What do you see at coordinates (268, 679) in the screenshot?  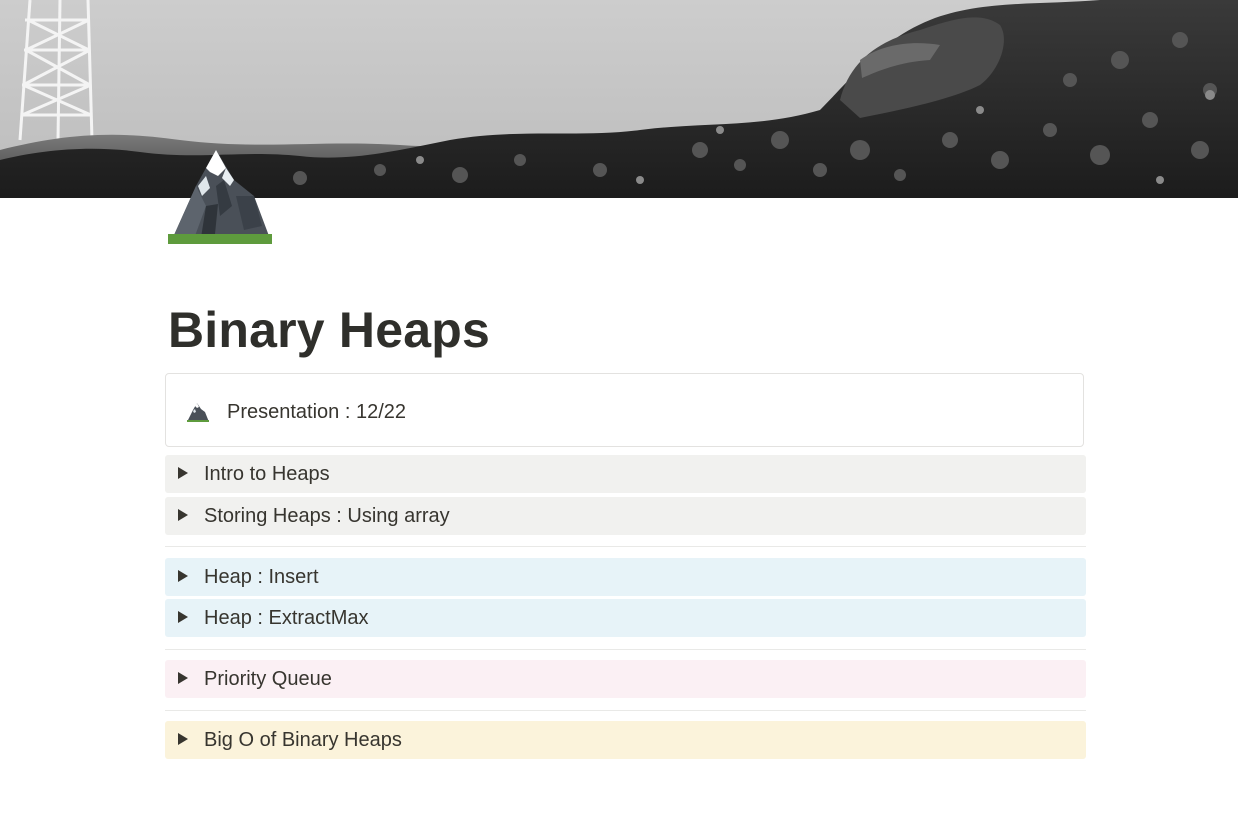 I see `toggle-label: Priority Queue` at bounding box center [268, 679].